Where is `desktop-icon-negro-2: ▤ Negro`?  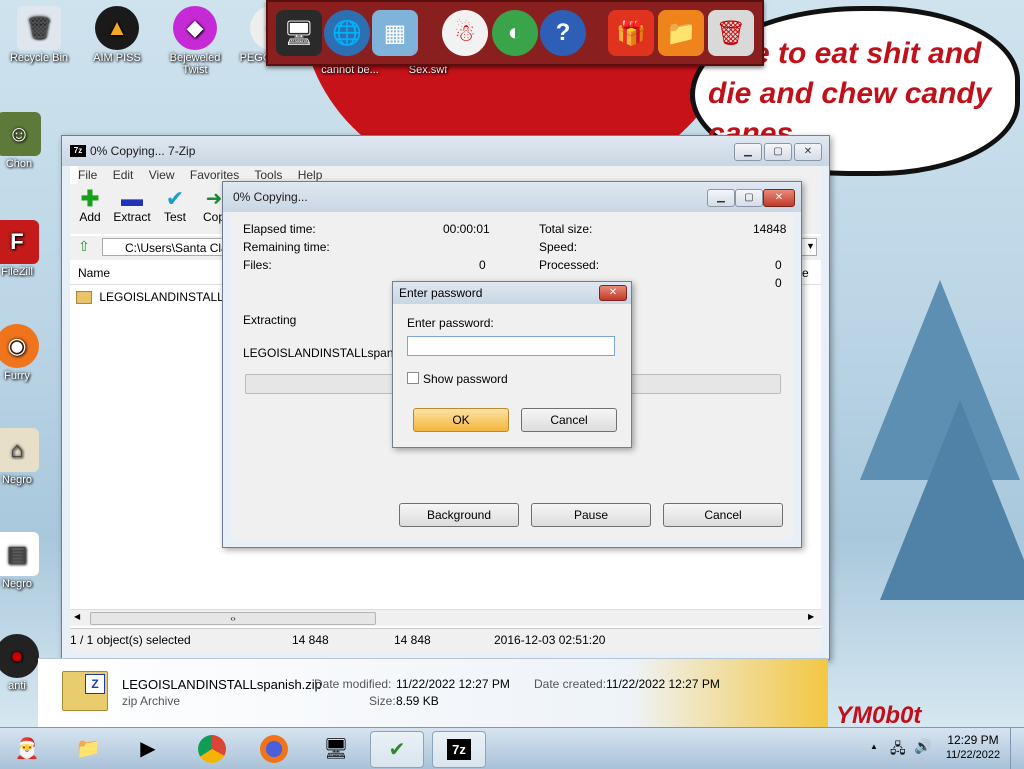
desktop-icon-negro-2: ▤ Negro is located at coordinates (20, 561).